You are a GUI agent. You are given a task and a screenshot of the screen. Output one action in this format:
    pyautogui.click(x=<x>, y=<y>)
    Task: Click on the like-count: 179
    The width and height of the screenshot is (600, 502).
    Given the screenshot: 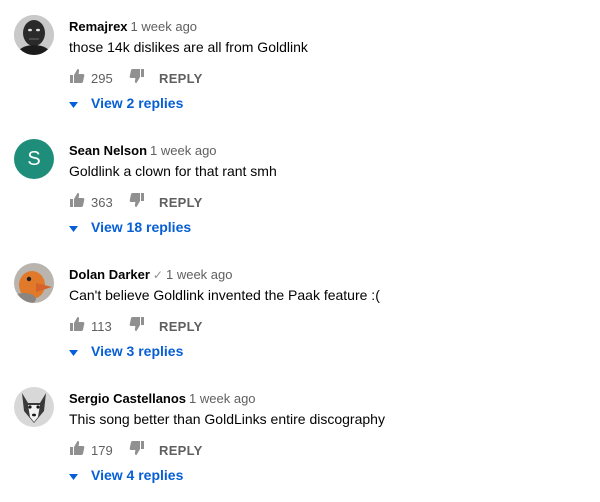 What is the action you would take?
    pyautogui.click(x=102, y=450)
    